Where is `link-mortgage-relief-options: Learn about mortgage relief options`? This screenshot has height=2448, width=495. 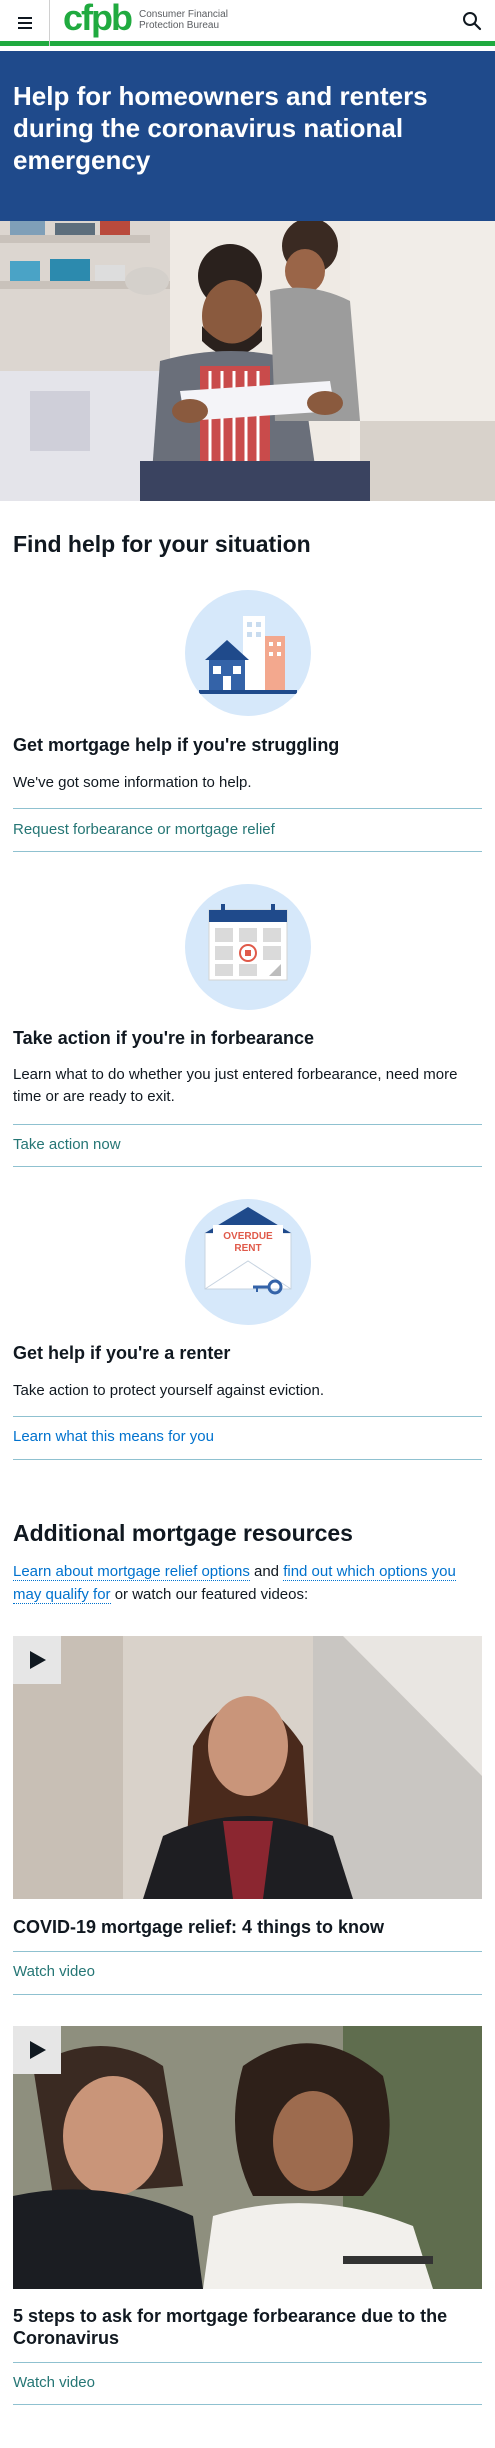
link-mortgage-relief-options: Learn about mortgage relief options is located at coordinates (131, 1572).